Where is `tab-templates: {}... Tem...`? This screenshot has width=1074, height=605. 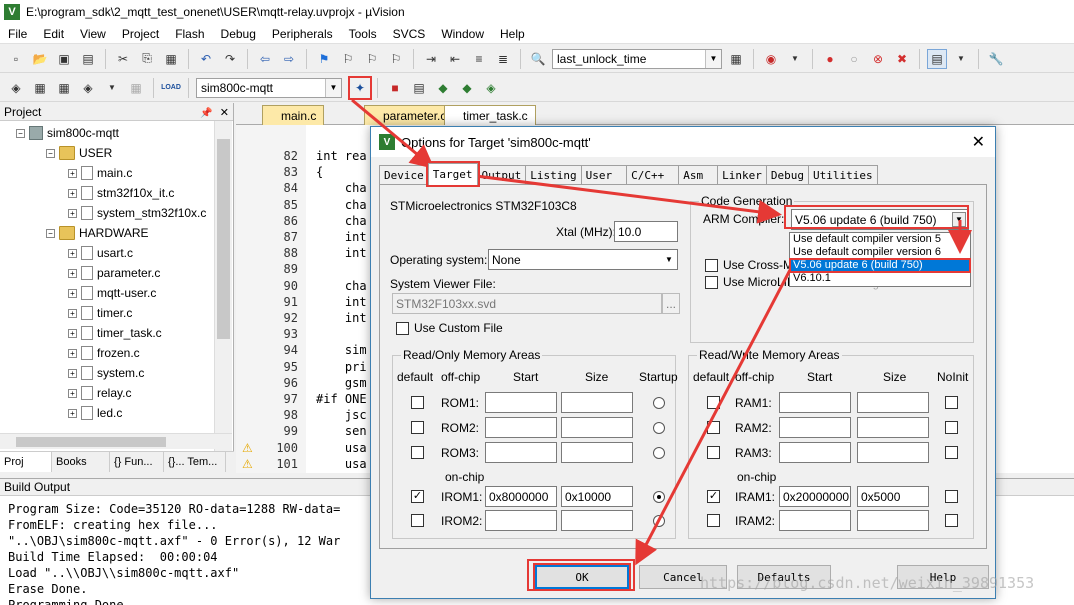 tab-templates: {}... Tem... is located at coordinates (195, 462).